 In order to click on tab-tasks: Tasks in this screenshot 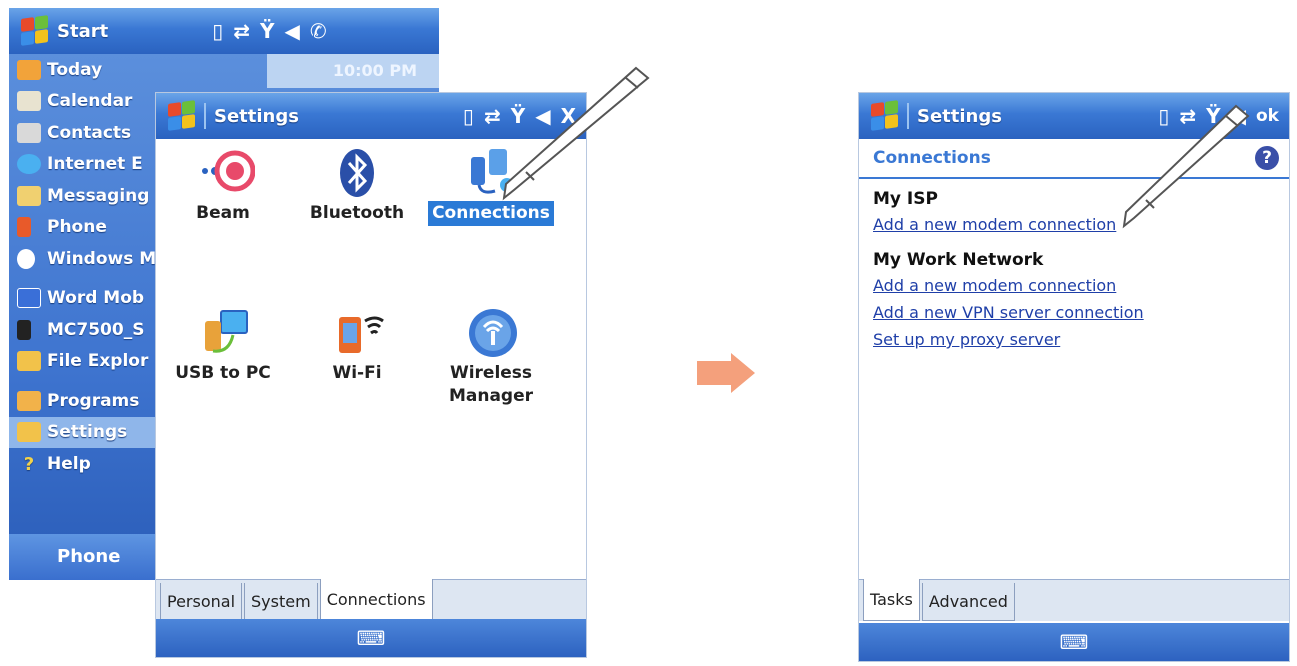, I will do `click(891, 600)`.